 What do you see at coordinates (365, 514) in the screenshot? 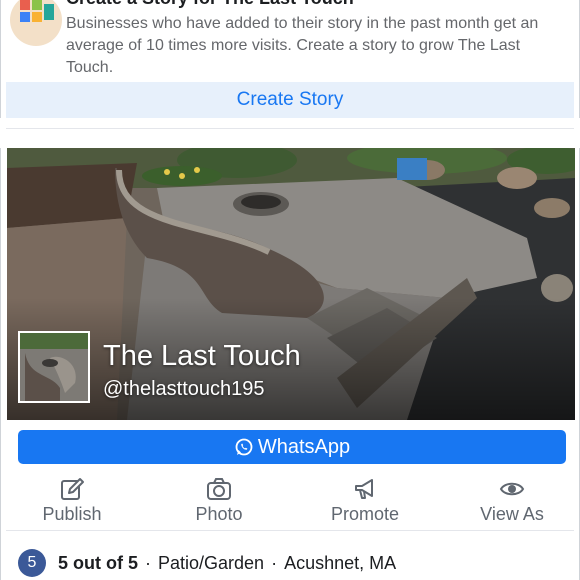
I see `promote-label: Promote` at bounding box center [365, 514].